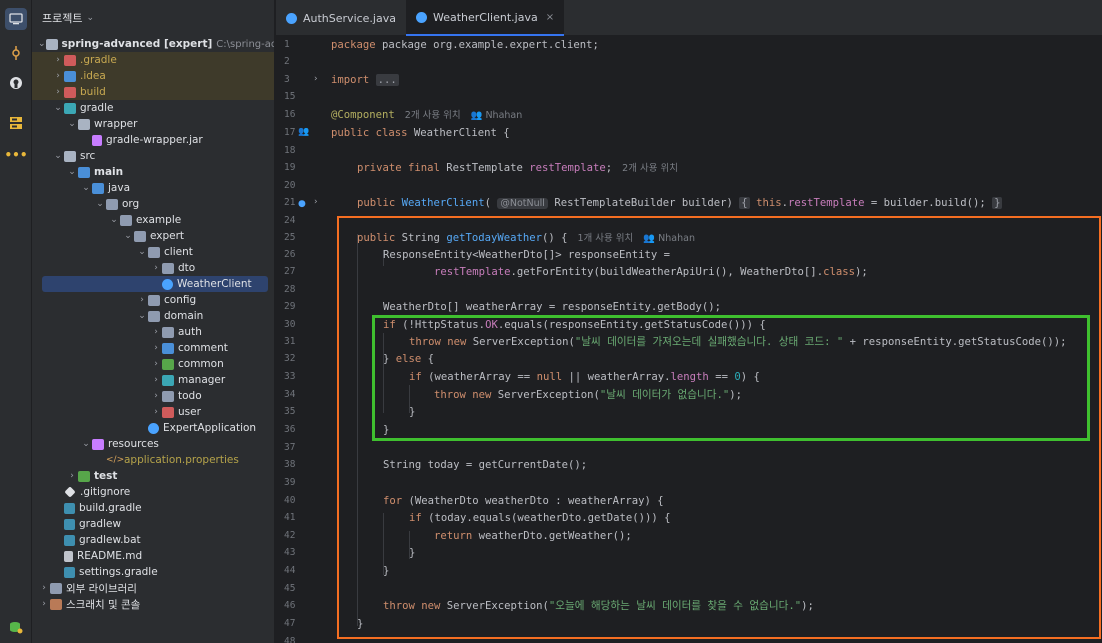 The width and height of the screenshot is (1102, 643). Describe the element at coordinates (153, 508) in the screenshot. I see `tree-item: build.gradle` at that location.